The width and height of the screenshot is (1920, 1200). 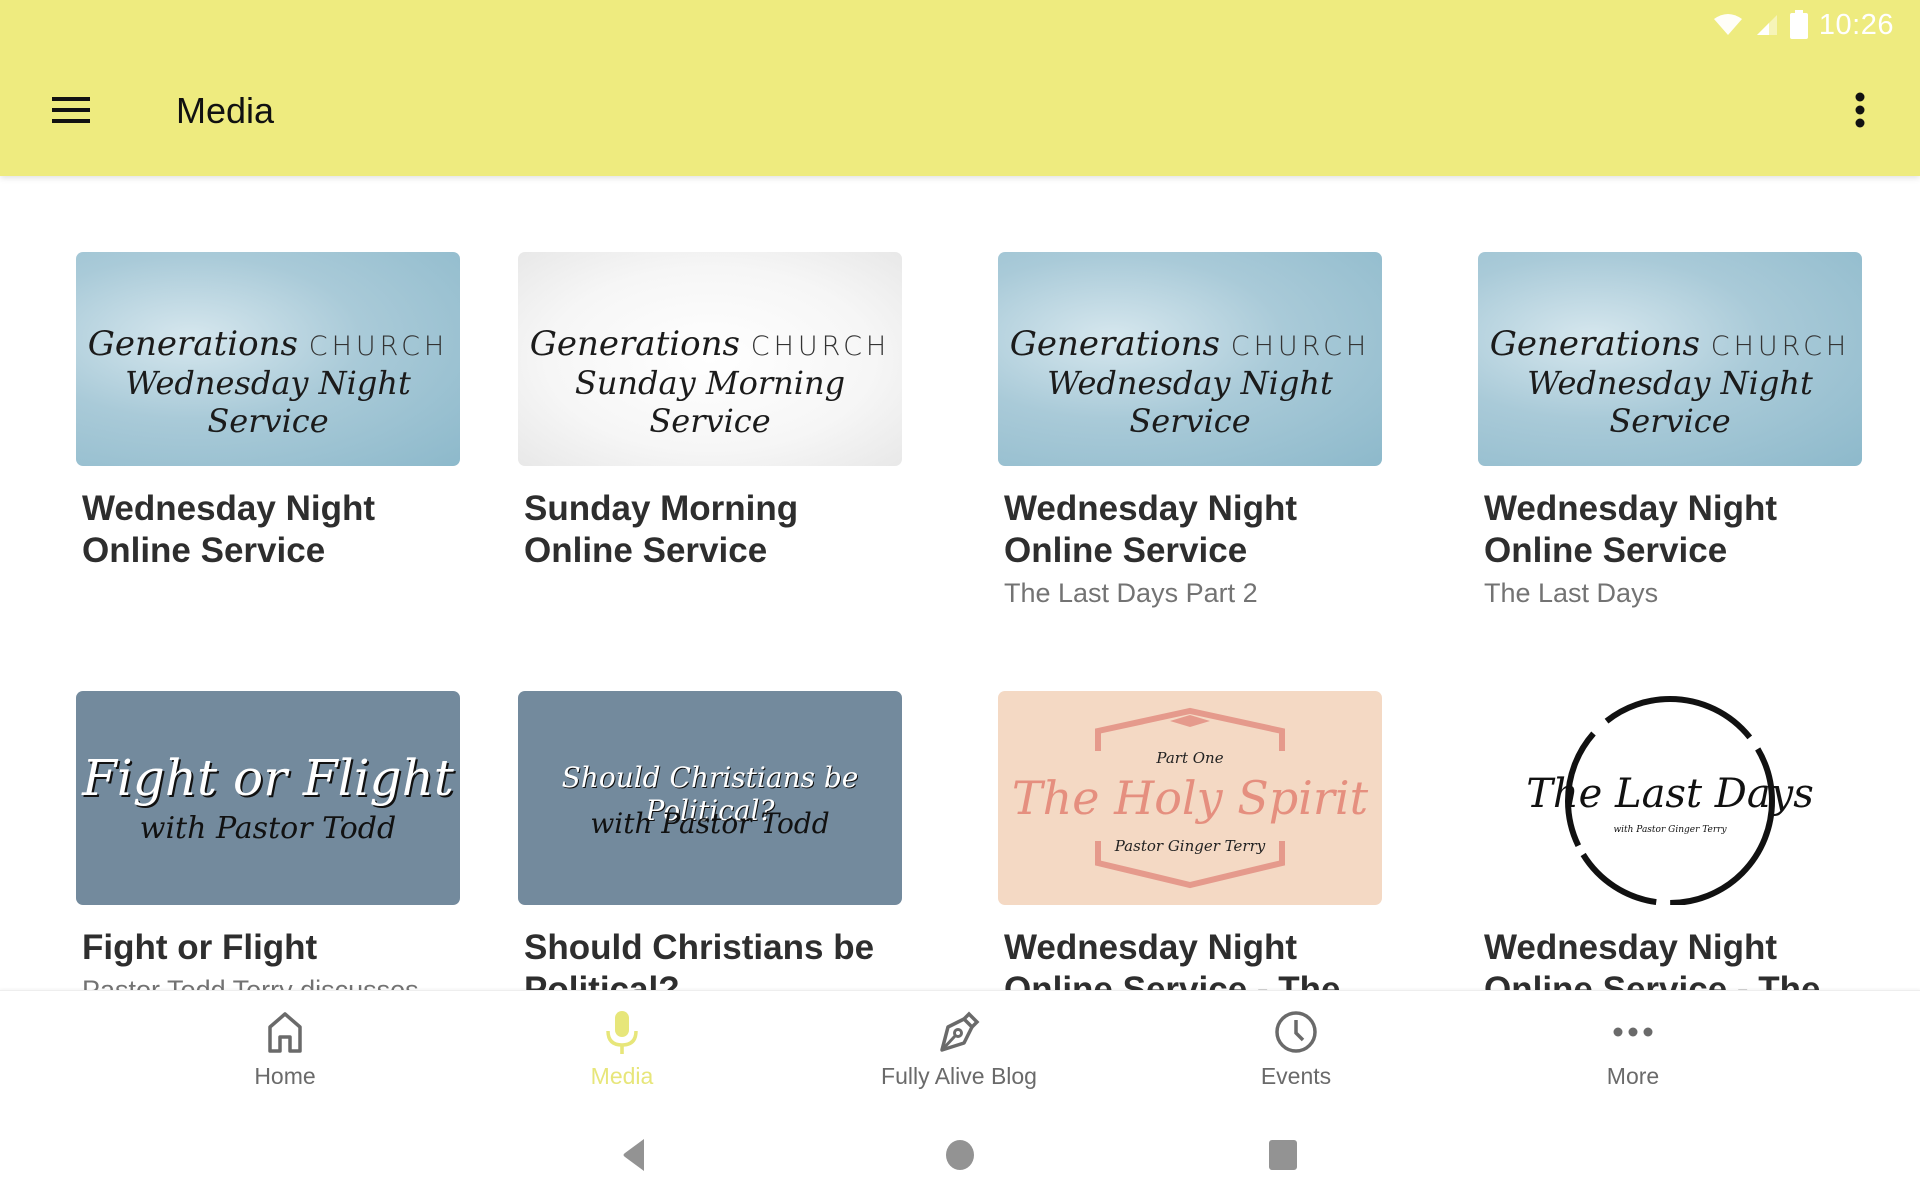 I want to click on home-icon, so click(x=285, y=1032).